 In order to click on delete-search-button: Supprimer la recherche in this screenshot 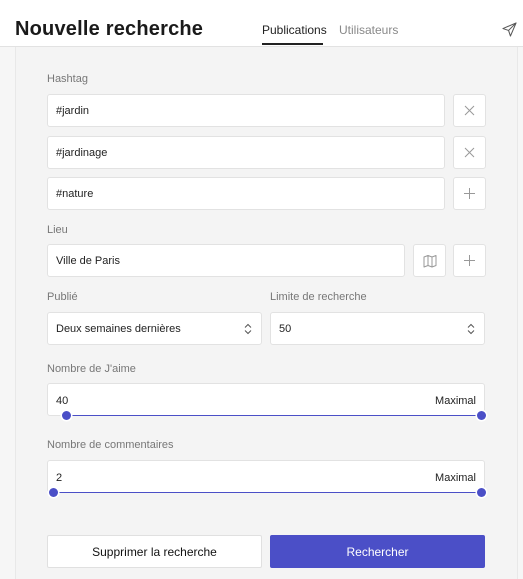, I will do `click(154, 551)`.